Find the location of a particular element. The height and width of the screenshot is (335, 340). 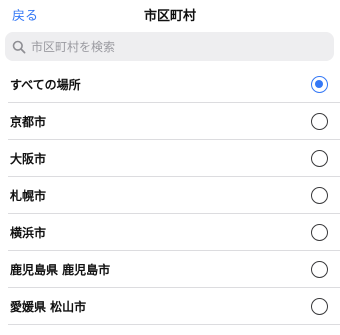

search-bar is located at coordinates (169, 46).